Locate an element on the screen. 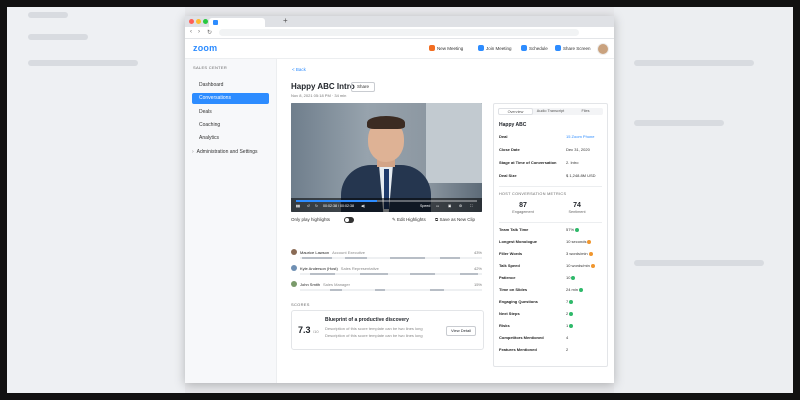  metric-row: Talk Speed 10 words/min is located at coordinates (551, 267).